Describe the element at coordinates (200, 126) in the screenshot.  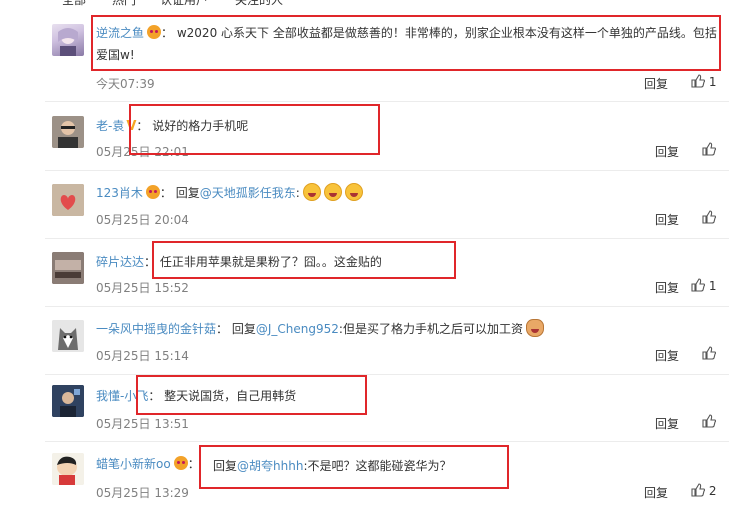
I see `comment-text: 说好的格力手机呢` at that location.